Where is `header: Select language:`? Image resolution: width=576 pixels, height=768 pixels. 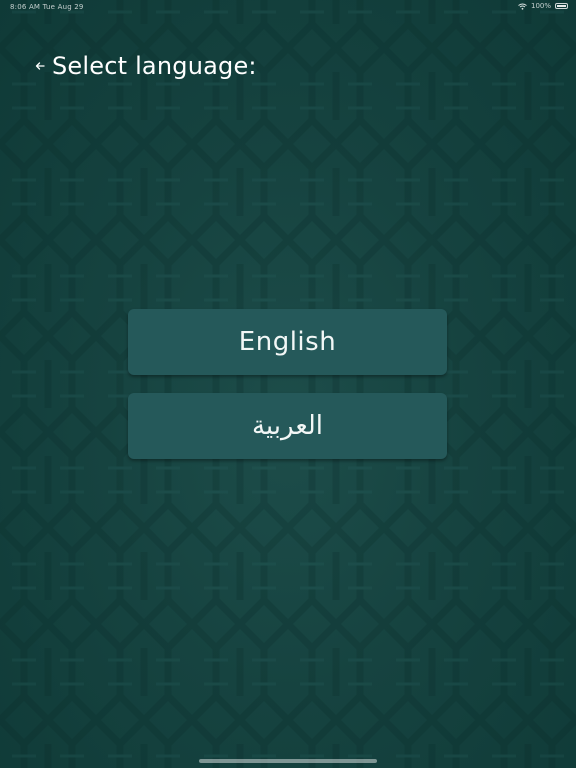
header: Select language: is located at coordinates (144, 66).